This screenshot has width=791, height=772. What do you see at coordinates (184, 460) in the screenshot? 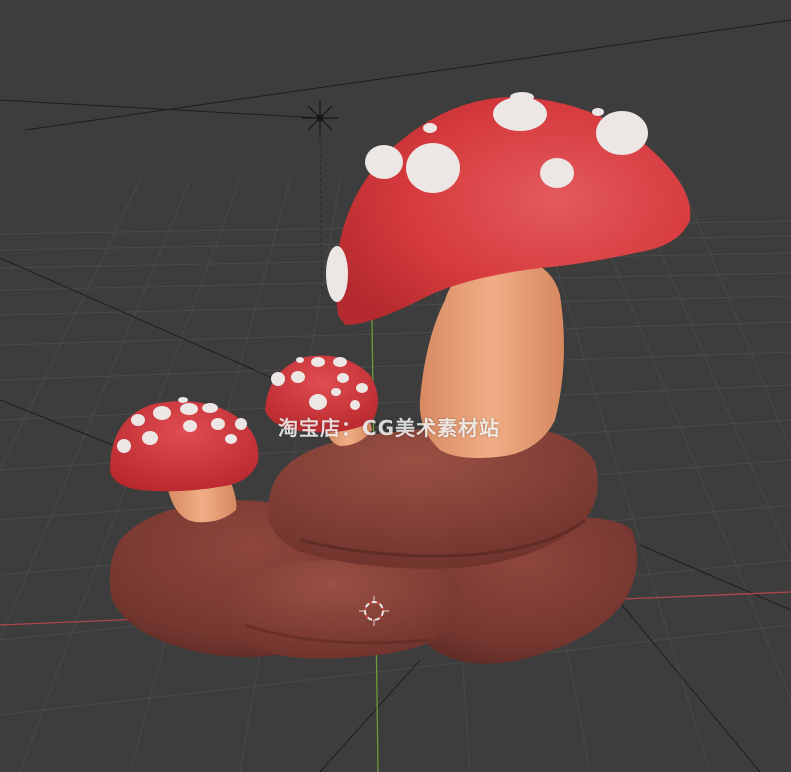
I see `mushroom-small` at bounding box center [184, 460].